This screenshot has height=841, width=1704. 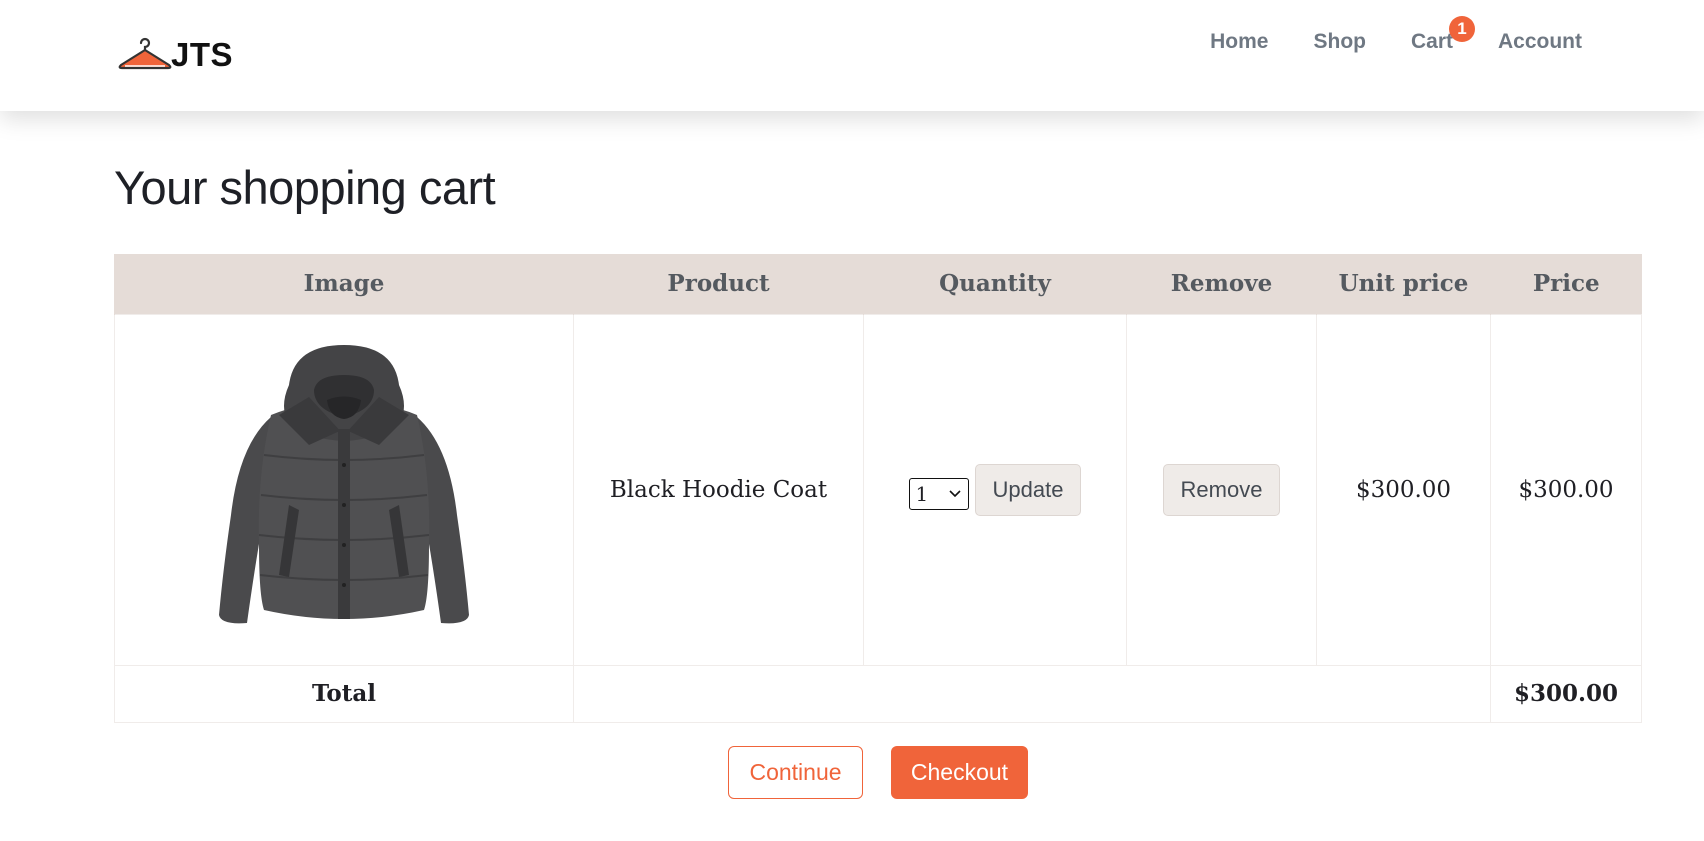 I want to click on column-header-quantity: Quantity, so click(x=995, y=284).